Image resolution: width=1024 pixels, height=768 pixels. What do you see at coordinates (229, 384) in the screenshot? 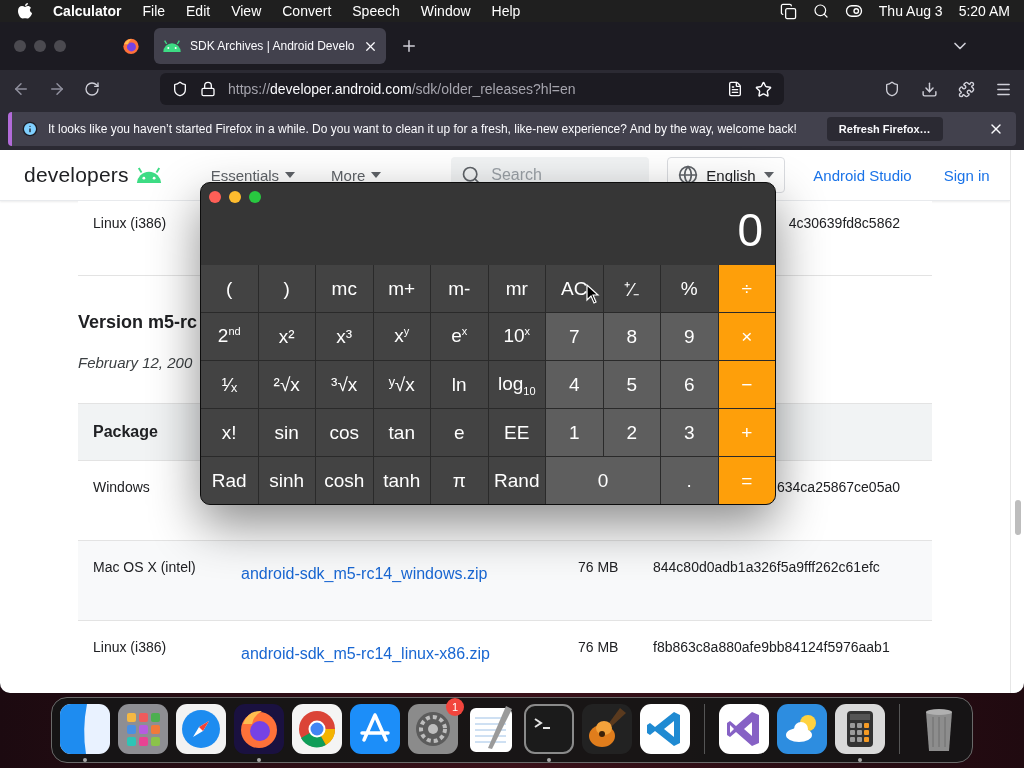
I see `calculator-key: ¹⁄ₓ` at bounding box center [229, 384].